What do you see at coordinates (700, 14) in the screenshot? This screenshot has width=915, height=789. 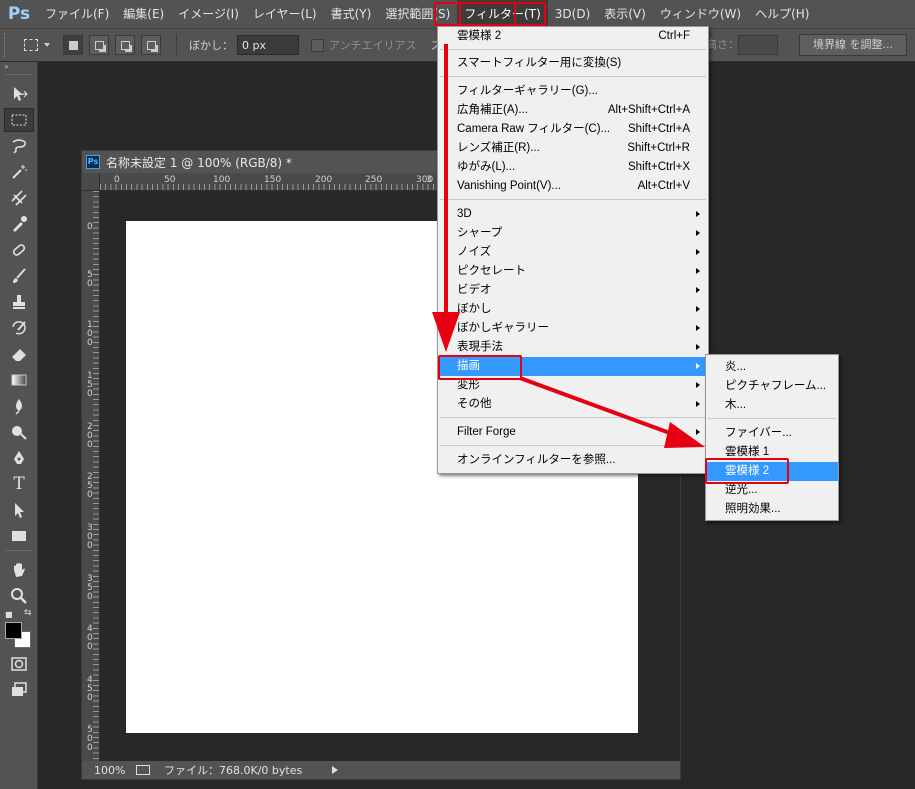 I see `menu-window: ウィンドウ(W)` at bounding box center [700, 14].